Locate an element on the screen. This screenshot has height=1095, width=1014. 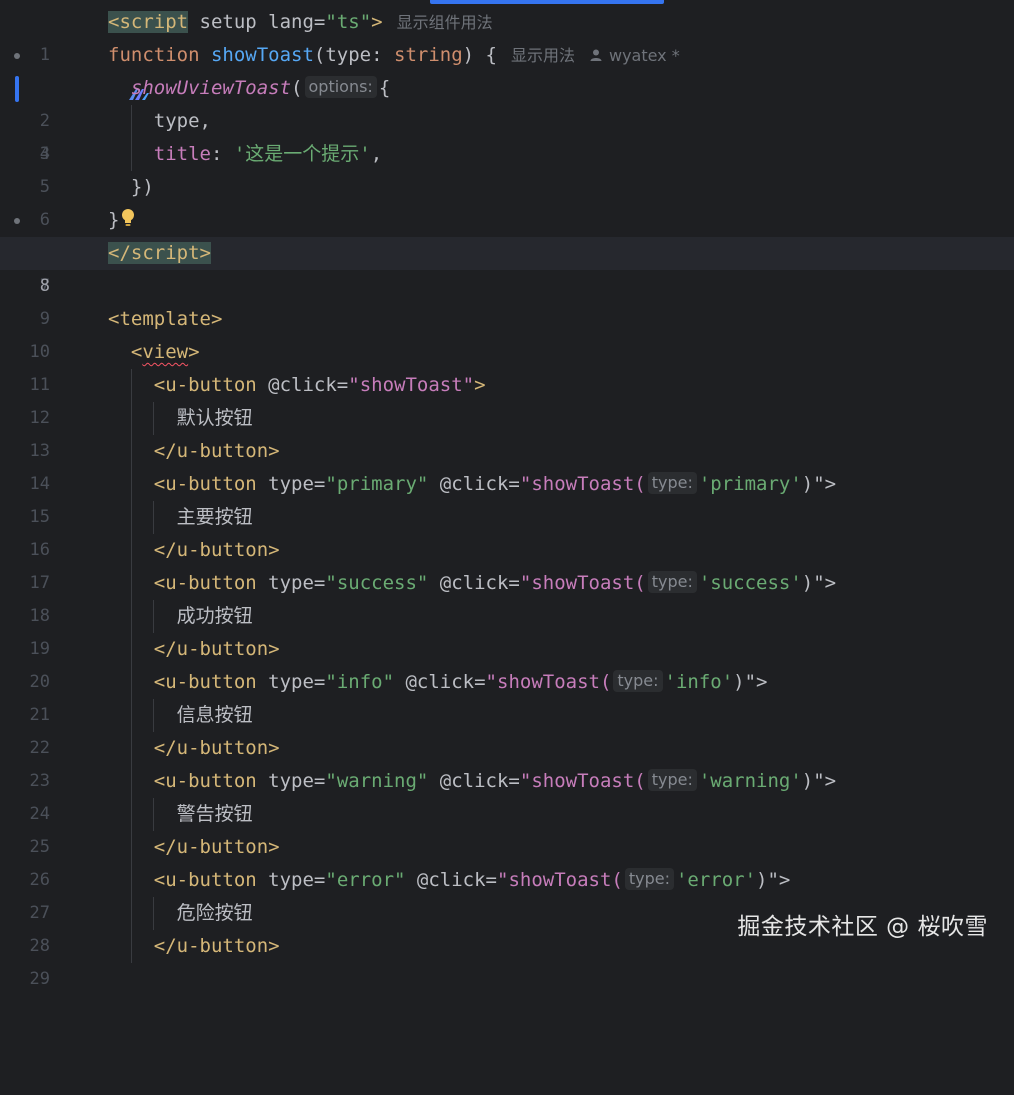
code-line: 25 警告按钮 is located at coordinates (507, 827).